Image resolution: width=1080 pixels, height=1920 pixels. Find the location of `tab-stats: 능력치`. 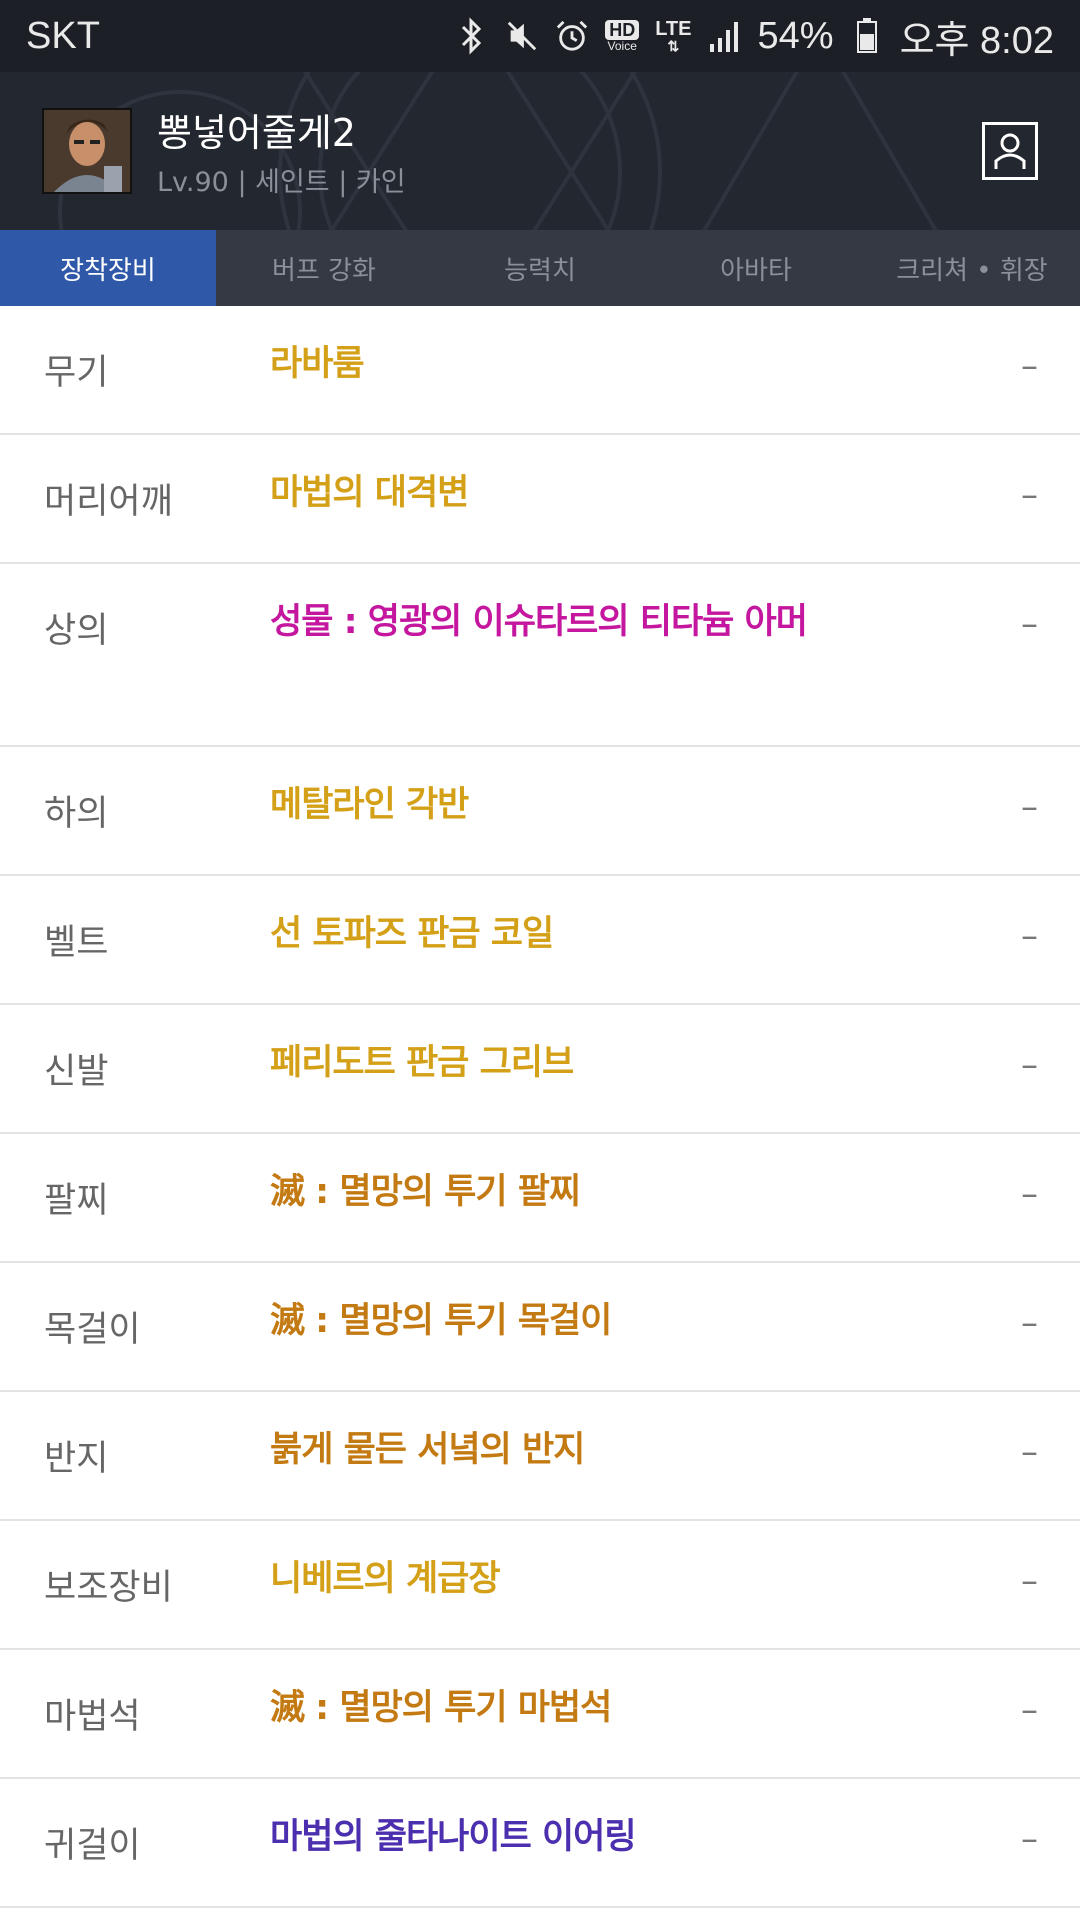

tab-stats: 능력치 is located at coordinates (540, 268).